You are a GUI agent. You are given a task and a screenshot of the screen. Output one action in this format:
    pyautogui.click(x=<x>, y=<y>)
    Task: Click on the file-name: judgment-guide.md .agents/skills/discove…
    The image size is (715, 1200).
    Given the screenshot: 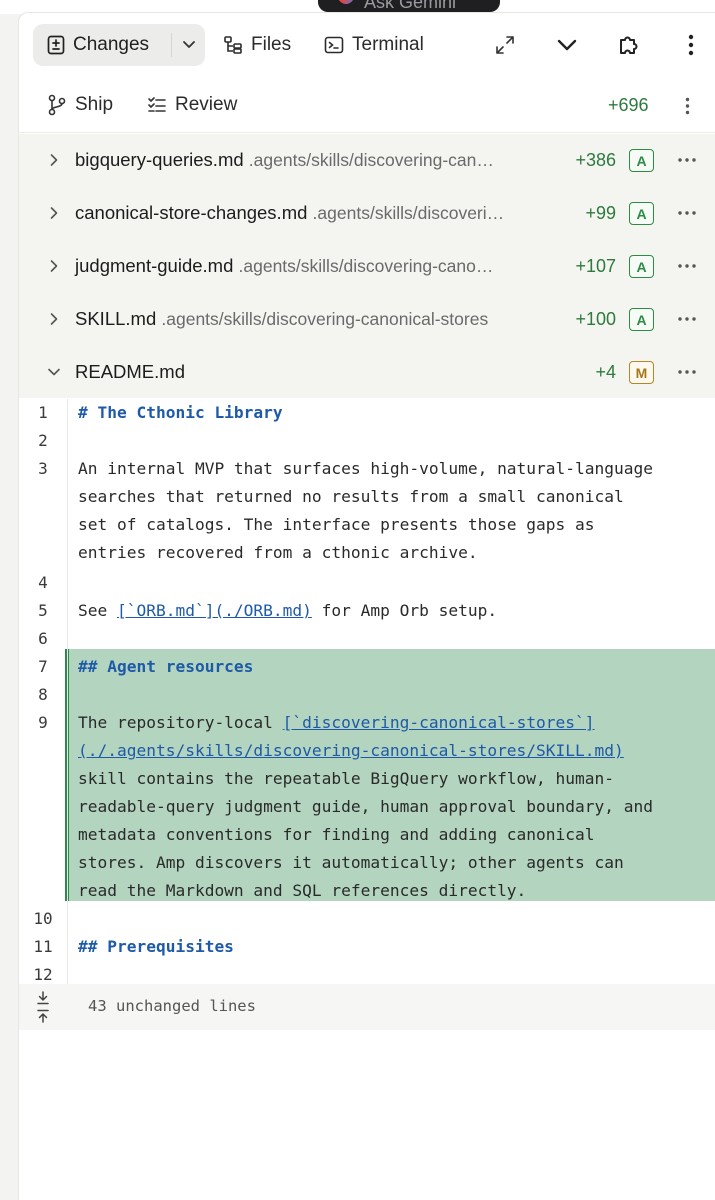 What is the action you would take?
    pyautogui.click(x=284, y=266)
    